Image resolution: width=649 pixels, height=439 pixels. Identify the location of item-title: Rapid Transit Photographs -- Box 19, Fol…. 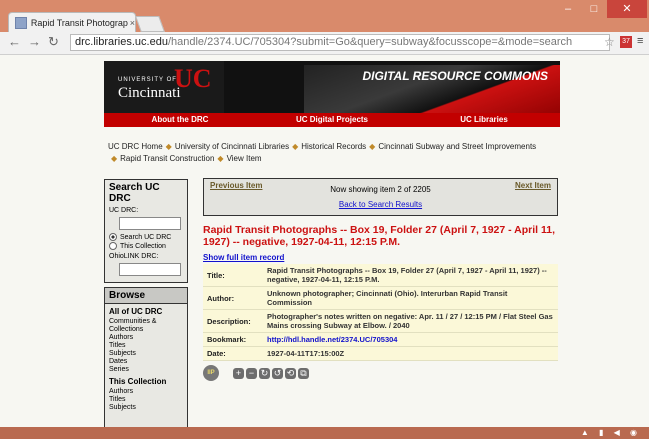
(379, 236).